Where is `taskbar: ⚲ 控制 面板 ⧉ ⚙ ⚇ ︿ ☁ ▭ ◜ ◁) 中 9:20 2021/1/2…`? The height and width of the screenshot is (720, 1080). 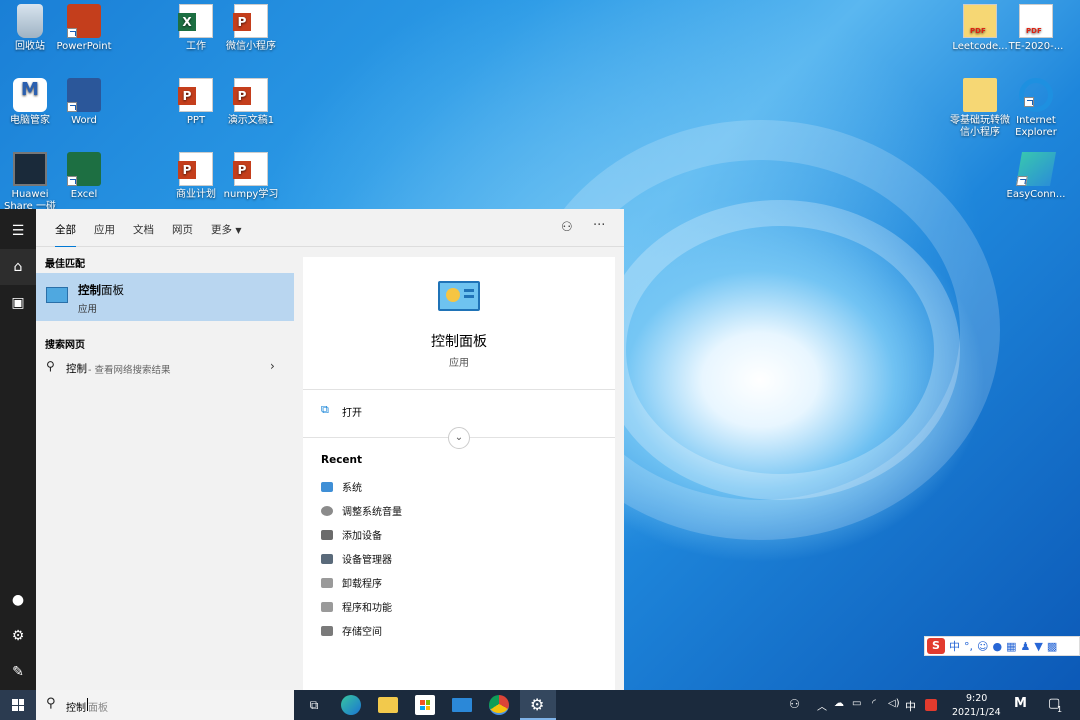 taskbar: ⚲ 控制 面板 ⧉ ⚙ ⚇ ︿ ☁ ▭ ◜ ◁) 中 9:20 2021/1/2… is located at coordinates (540, 705).